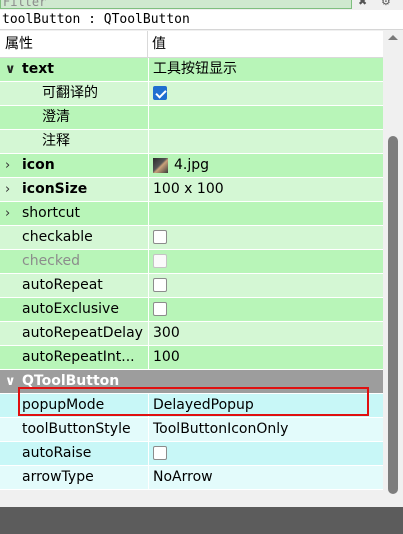  What do you see at coordinates (160, 165) in the screenshot?
I see `image-thumbnail-icon` at bounding box center [160, 165].